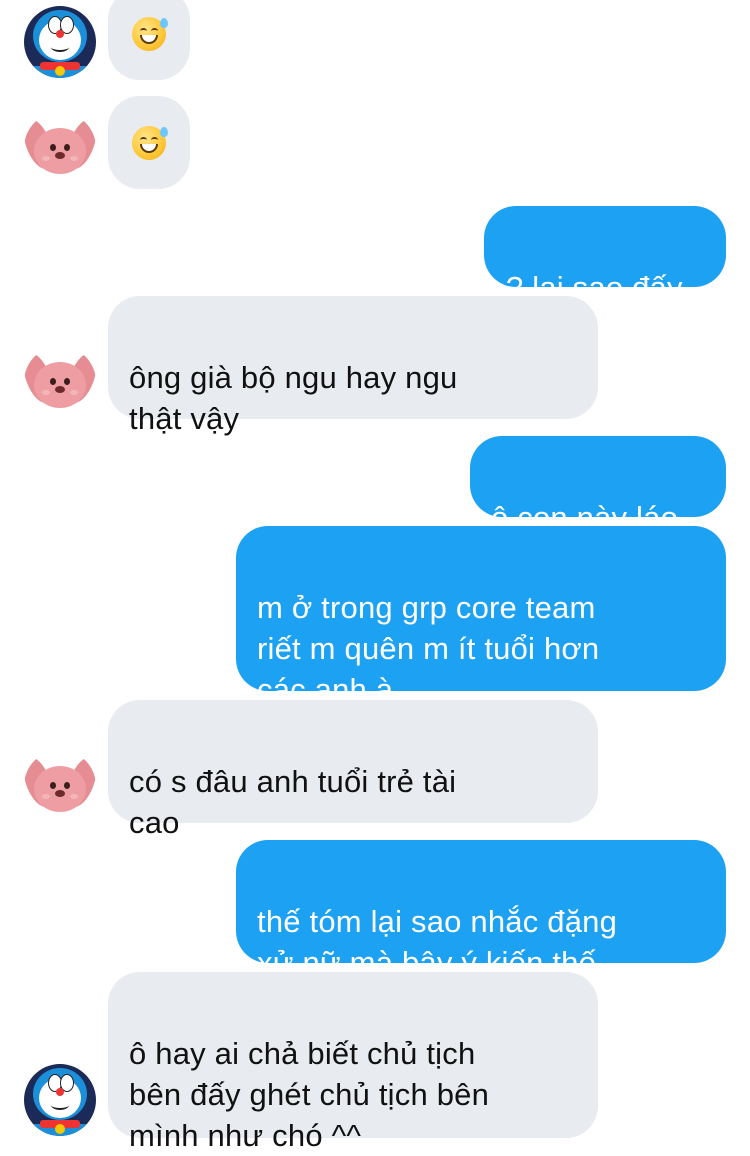  Describe the element at coordinates (293, 398) in the screenshot. I see `message-text: ông già bộ ngu hay ngu thật vậy` at that location.